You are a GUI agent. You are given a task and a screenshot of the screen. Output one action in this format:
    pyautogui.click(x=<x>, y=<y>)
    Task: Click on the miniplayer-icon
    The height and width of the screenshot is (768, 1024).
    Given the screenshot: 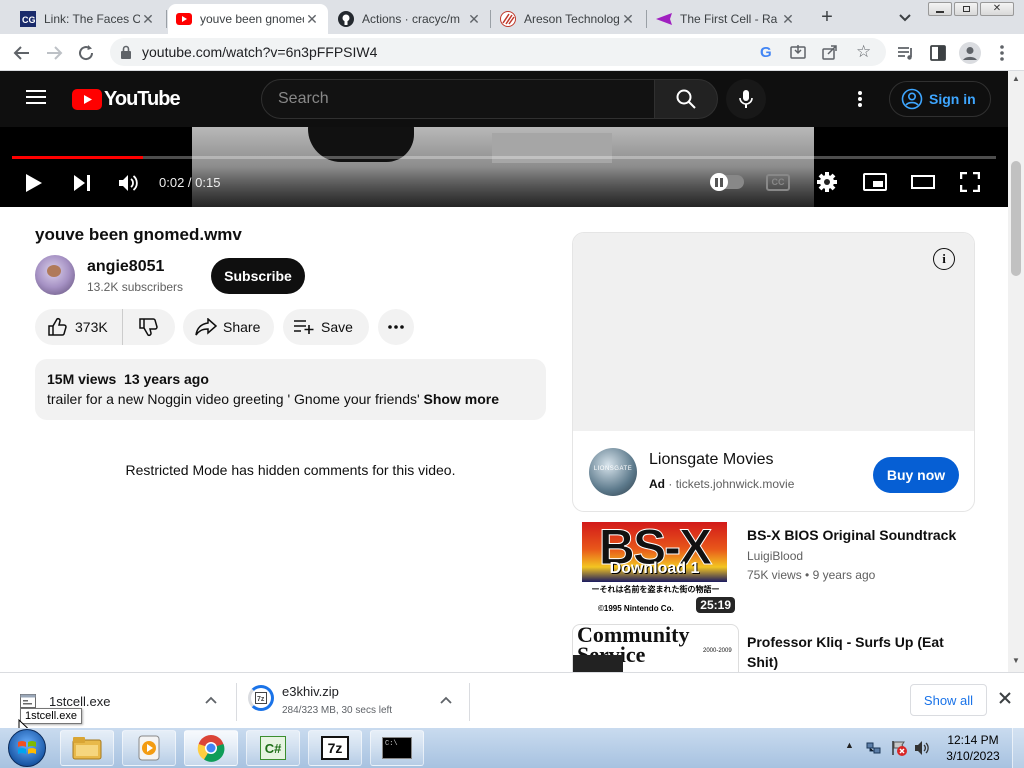 What is the action you would take?
    pyautogui.click(x=875, y=182)
    